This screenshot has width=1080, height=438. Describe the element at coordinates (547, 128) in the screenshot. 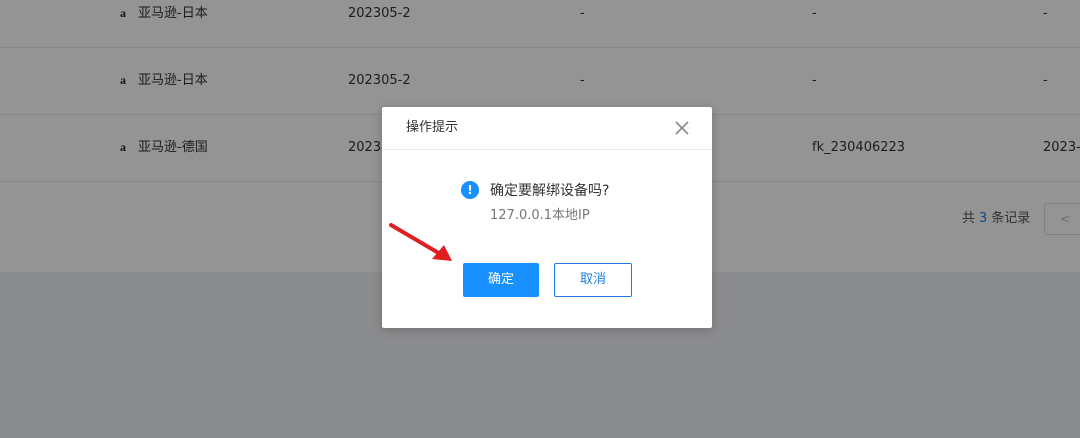

I see `dialog-header: 操作提示` at that location.